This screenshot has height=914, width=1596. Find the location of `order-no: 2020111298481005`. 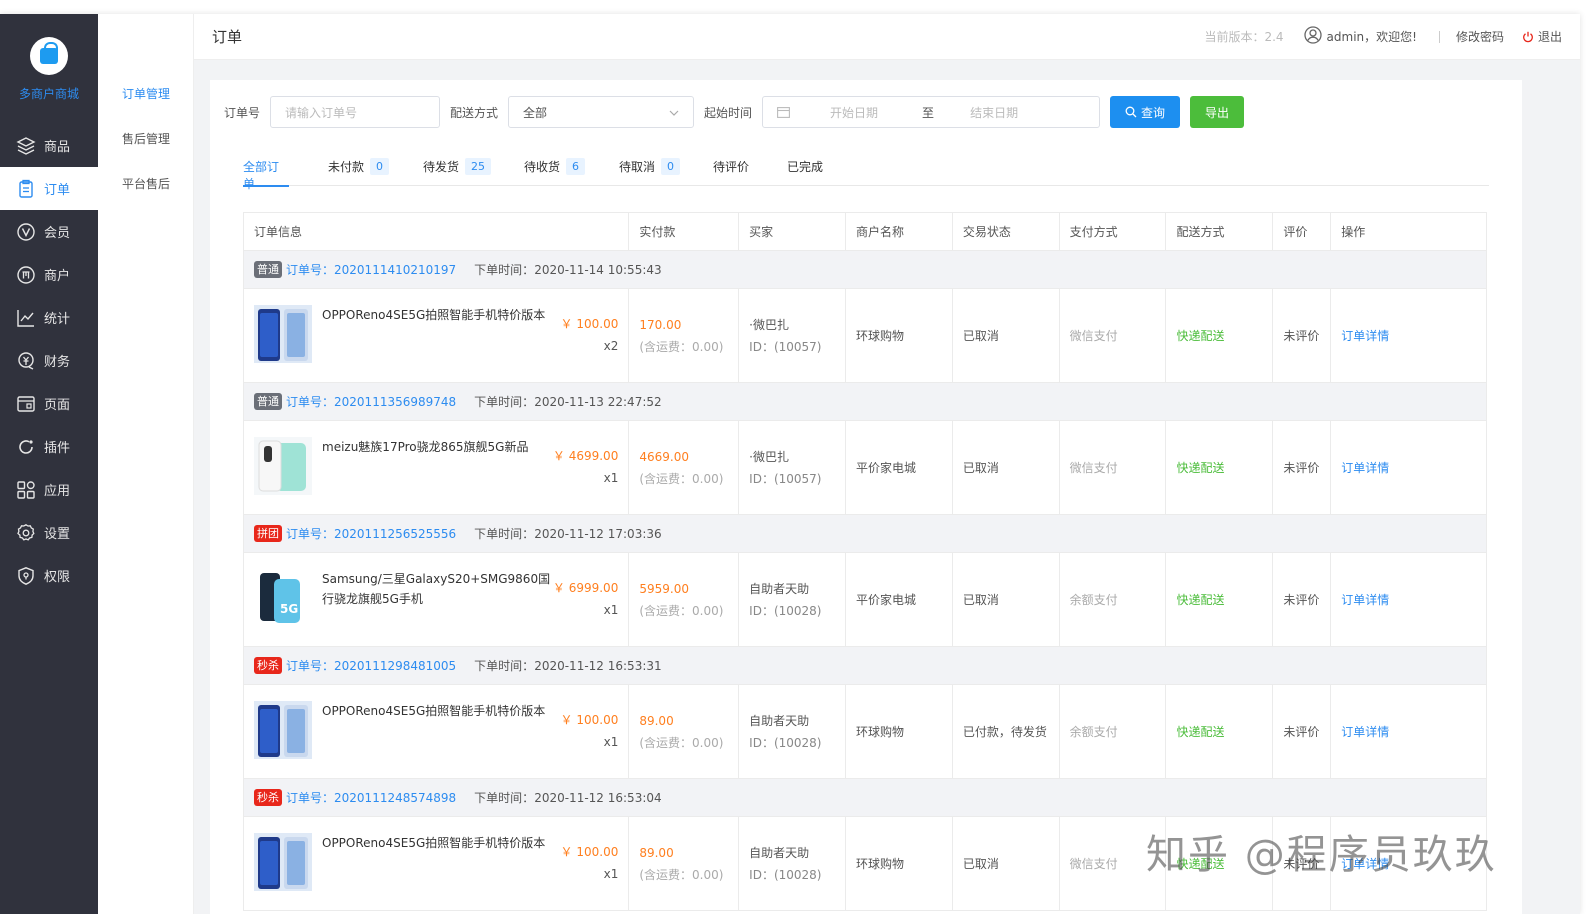

order-no: 2020111298481005 is located at coordinates (395, 666).